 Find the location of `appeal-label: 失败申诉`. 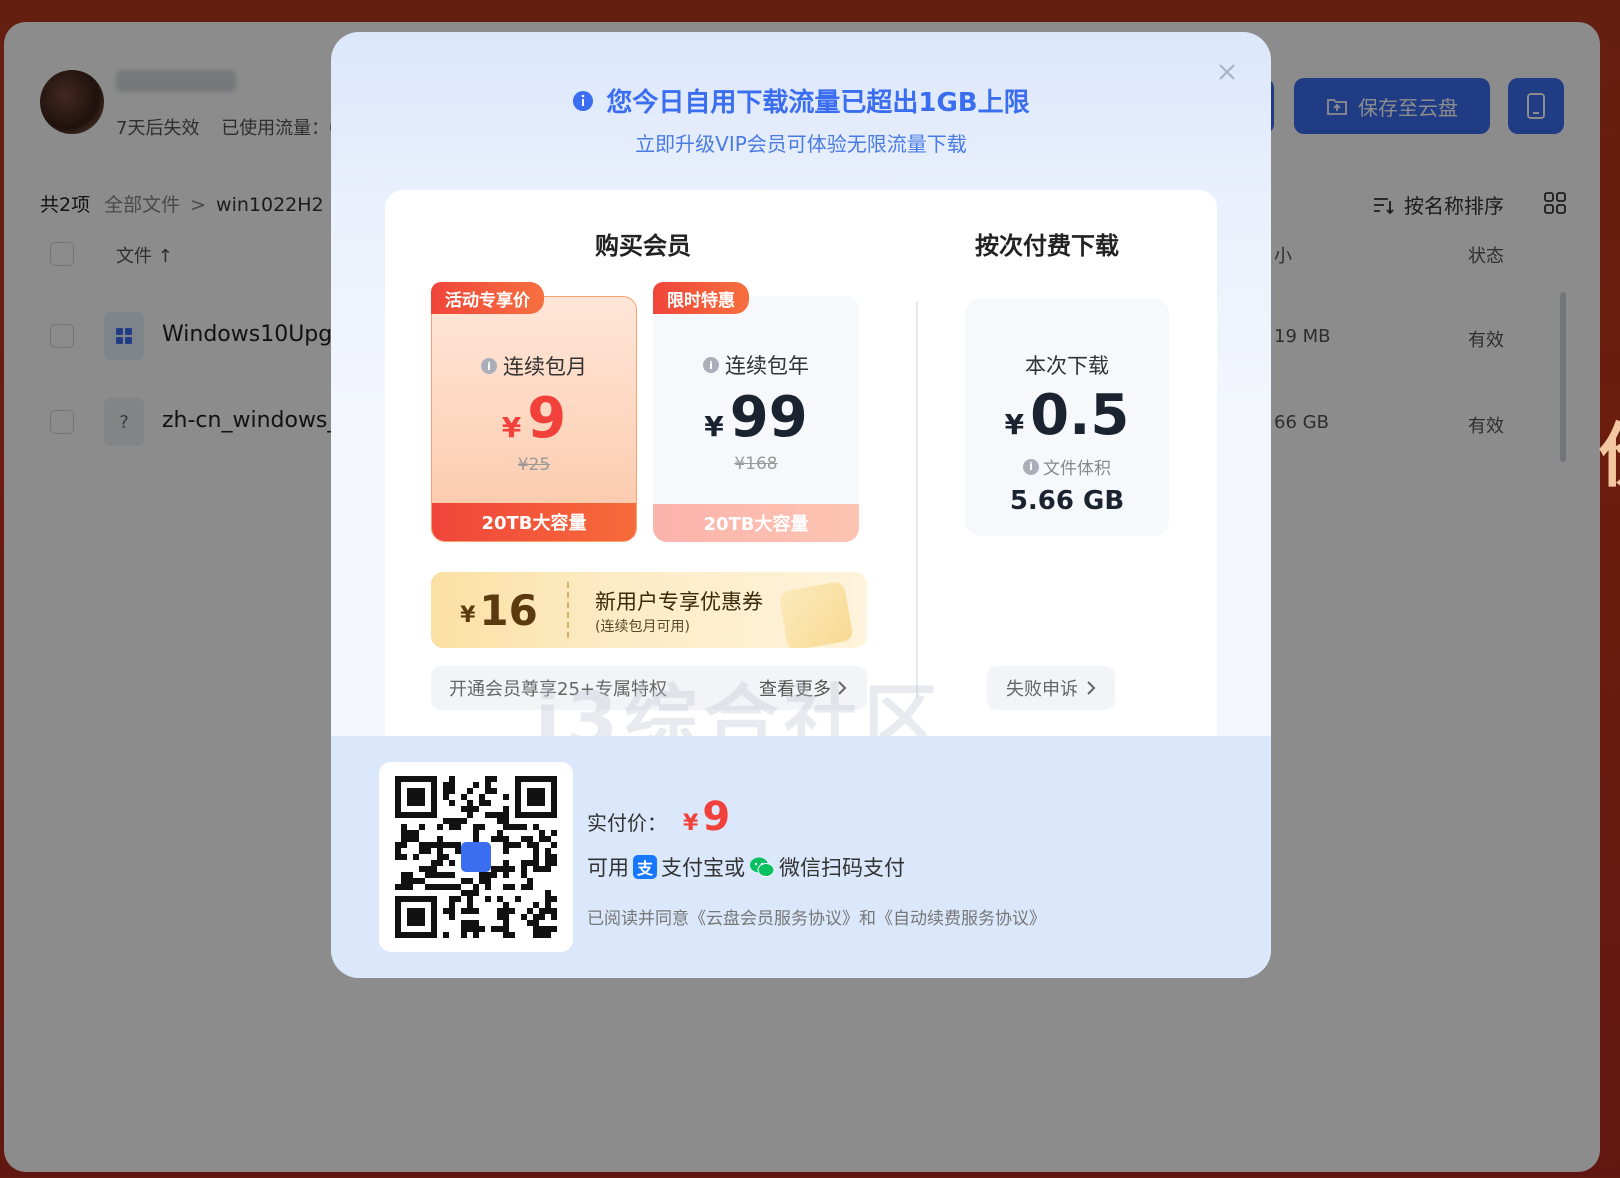

appeal-label: 失败申诉 is located at coordinates (1042, 689).